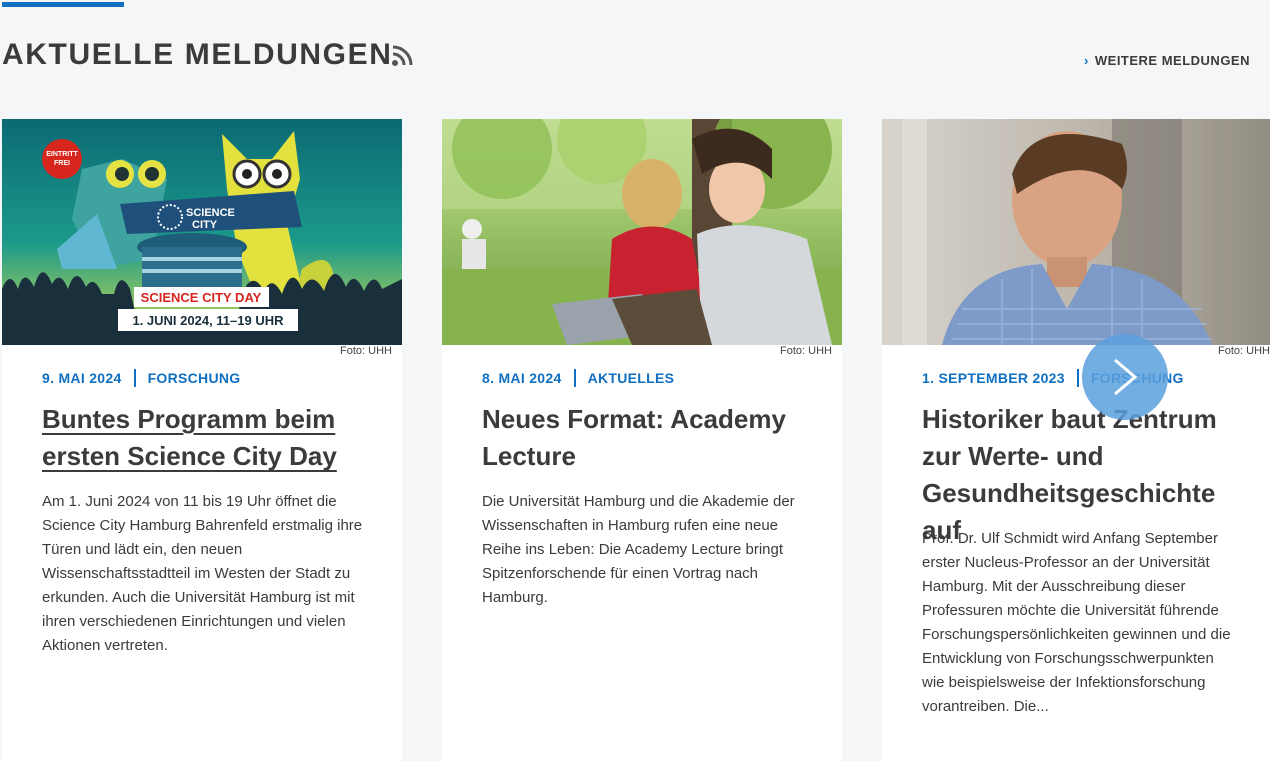 This screenshot has height=761, width=1270. What do you see at coordinates (201, 297) in the screenshot?
I see `svg-text: SCIENCE CITY DAY` at bounding box center [201, 297].